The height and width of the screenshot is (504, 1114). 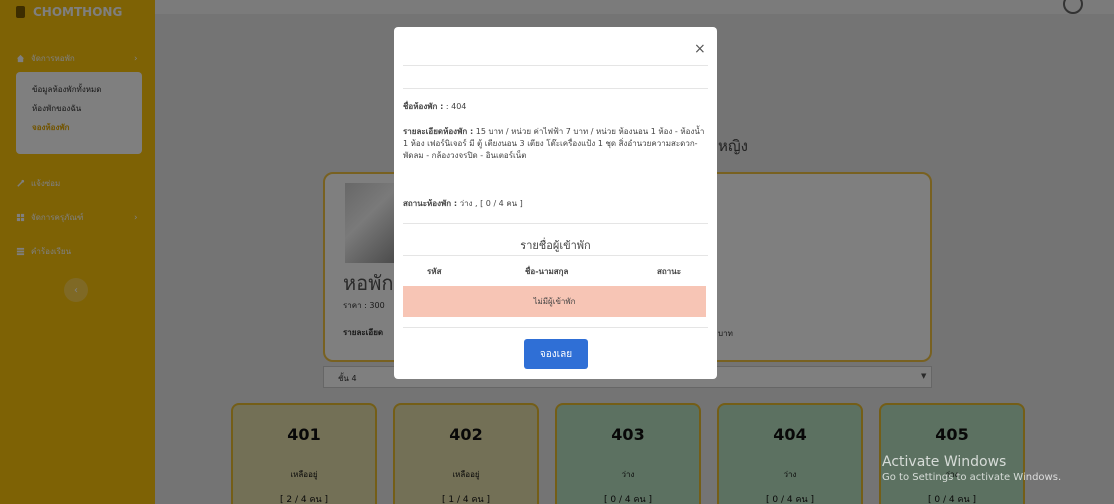 I want to click on column-header-id: รหัส, so click(x=434, y=271).